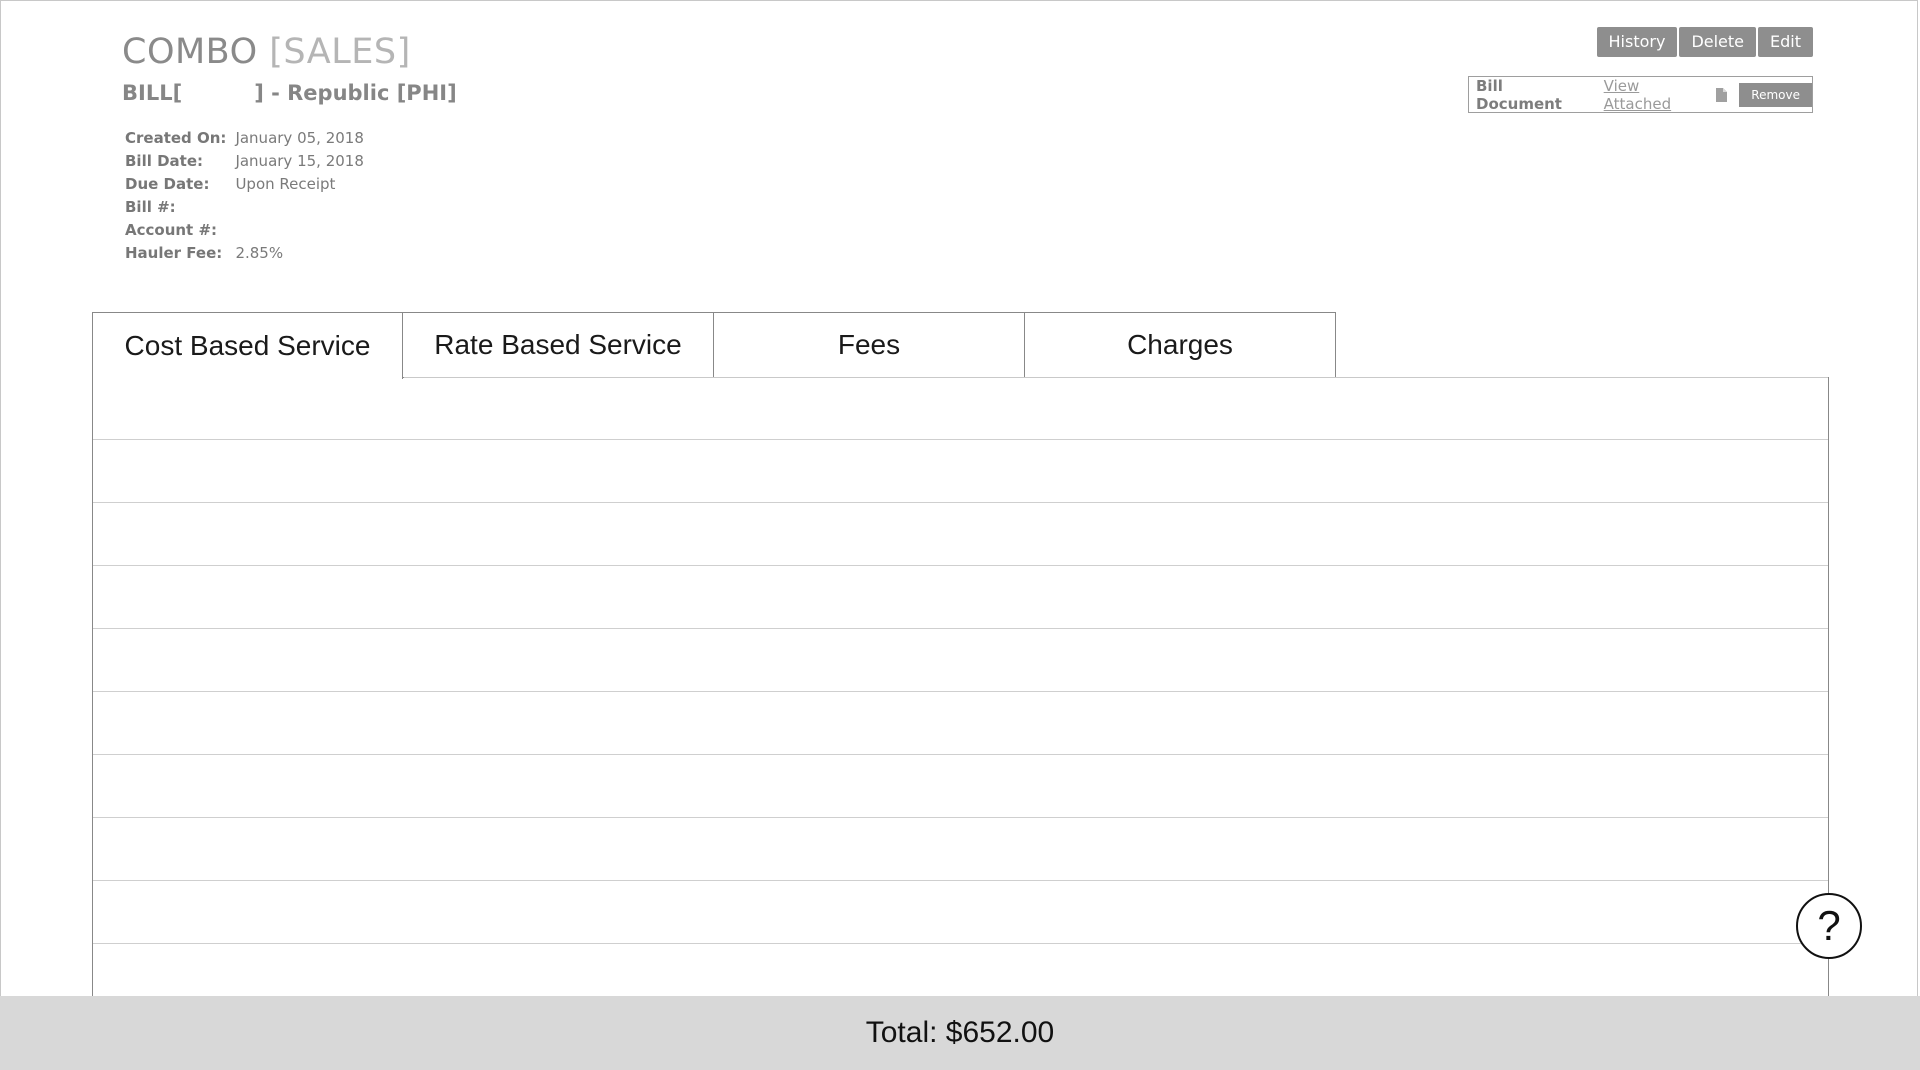 Image resolution: width=1920 pixels, height=1070 pixels. What do you see at coordinates (355, 93) in the screenshot?
I see `bill-vendor: ] - Republic [PHI]` at bounding box center [355, 93].